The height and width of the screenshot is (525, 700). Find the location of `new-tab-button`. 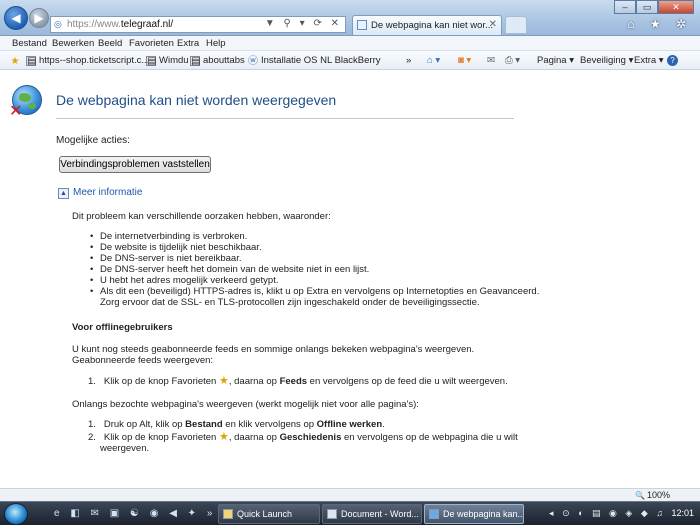

new-tab-button is located at coordinates (516, 25).